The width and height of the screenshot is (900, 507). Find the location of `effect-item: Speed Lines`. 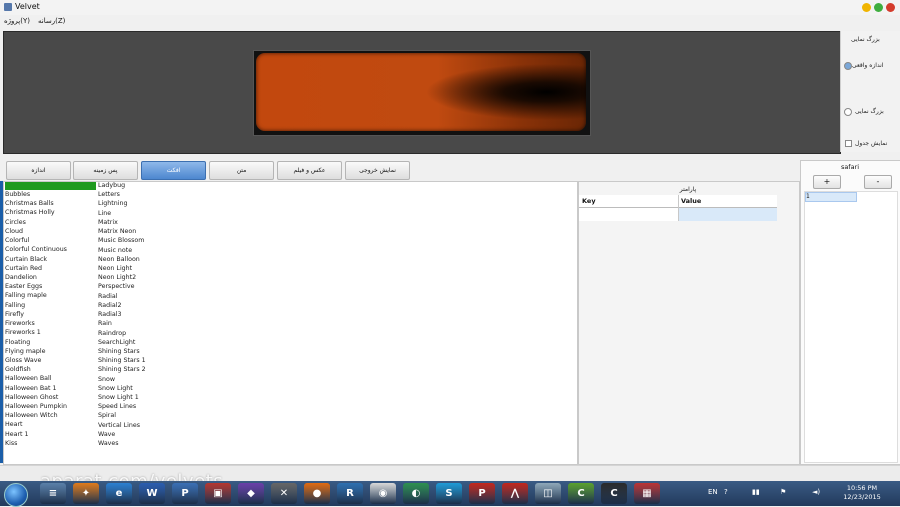

effect-item: Speed Lines is located at coordinates (122, 406).